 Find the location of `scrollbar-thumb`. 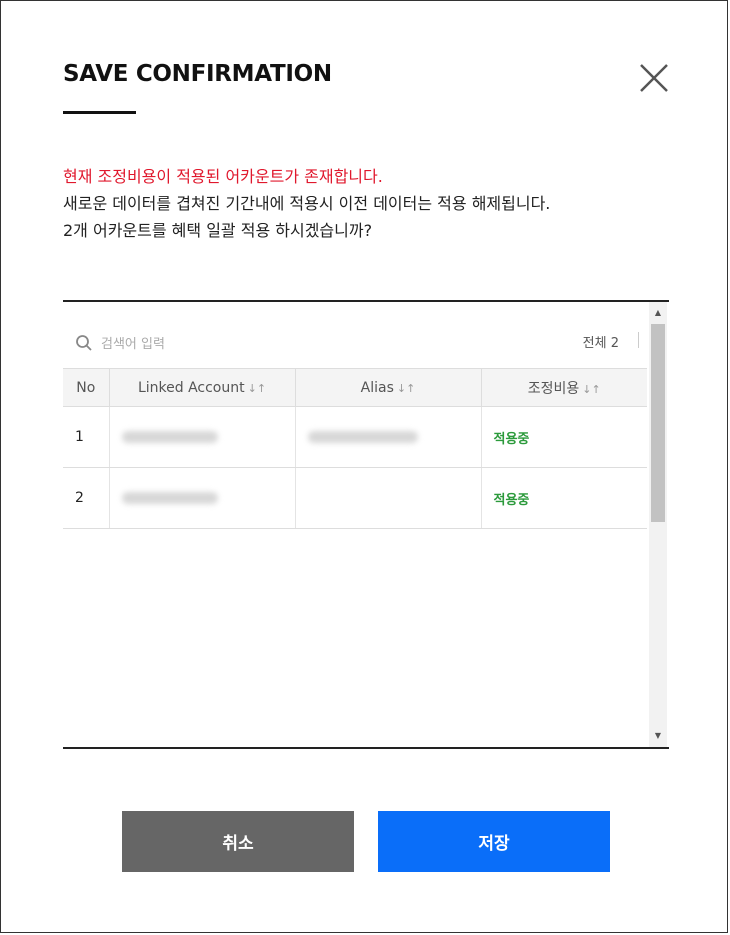

scrollbar-thumb is located at coordinates (658, 423).